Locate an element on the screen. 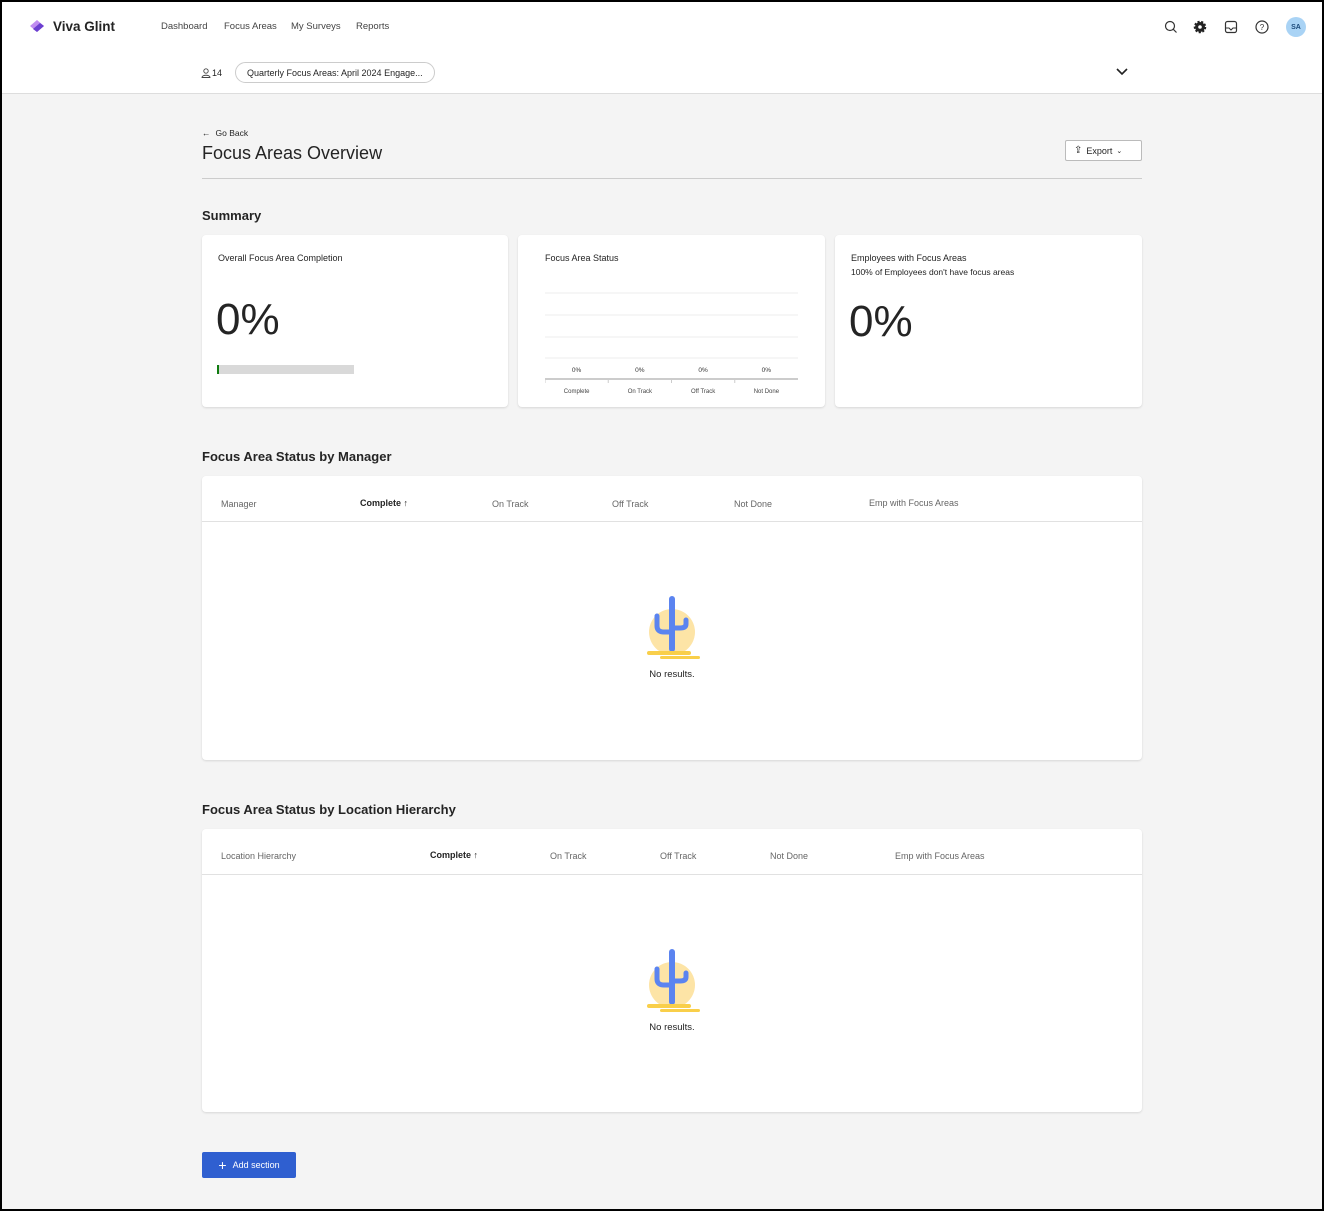 This screenshot has width=1324, height=1211. user-avatar: SA is located at coordinates (1296, 27).